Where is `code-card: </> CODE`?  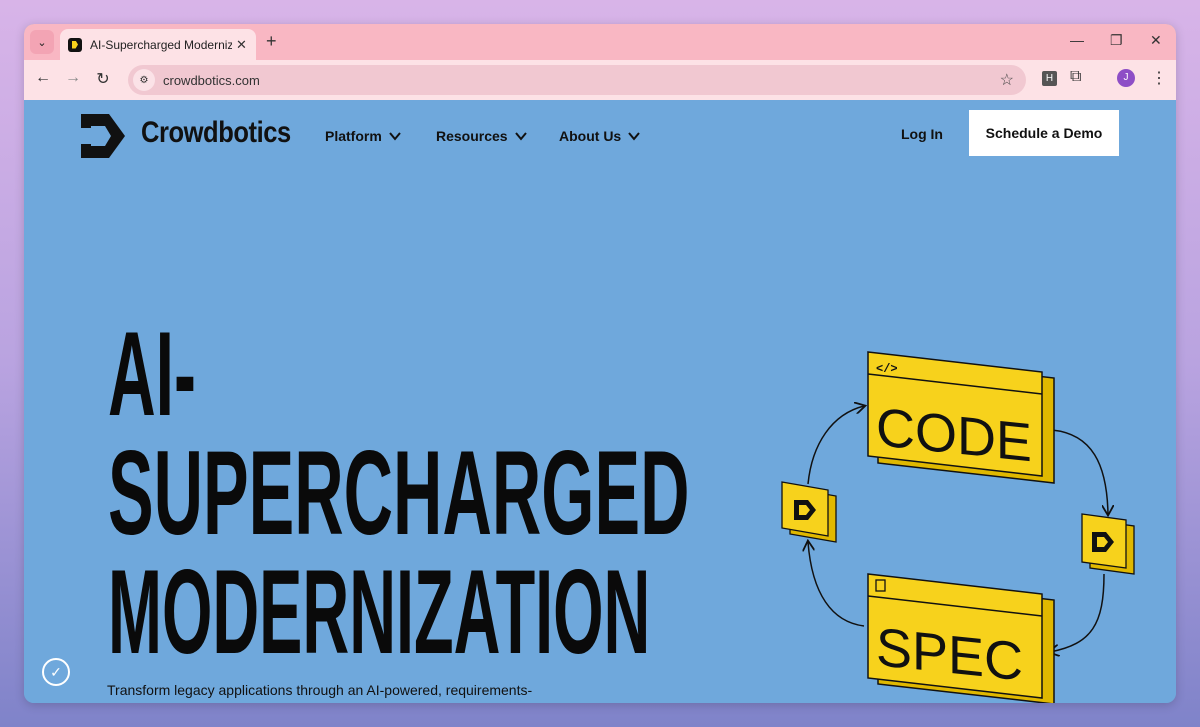
code-card: </> CODE is located at coordinates (961, 417).